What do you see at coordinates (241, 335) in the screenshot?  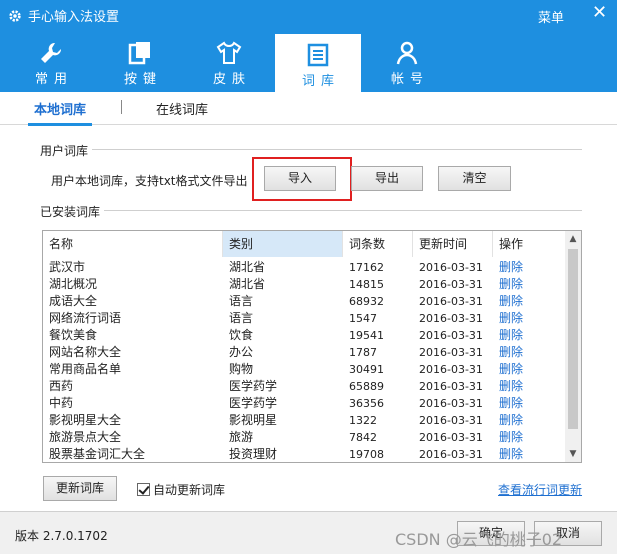 I see `cell-category: 饮食` at bounding box center [241, 335].